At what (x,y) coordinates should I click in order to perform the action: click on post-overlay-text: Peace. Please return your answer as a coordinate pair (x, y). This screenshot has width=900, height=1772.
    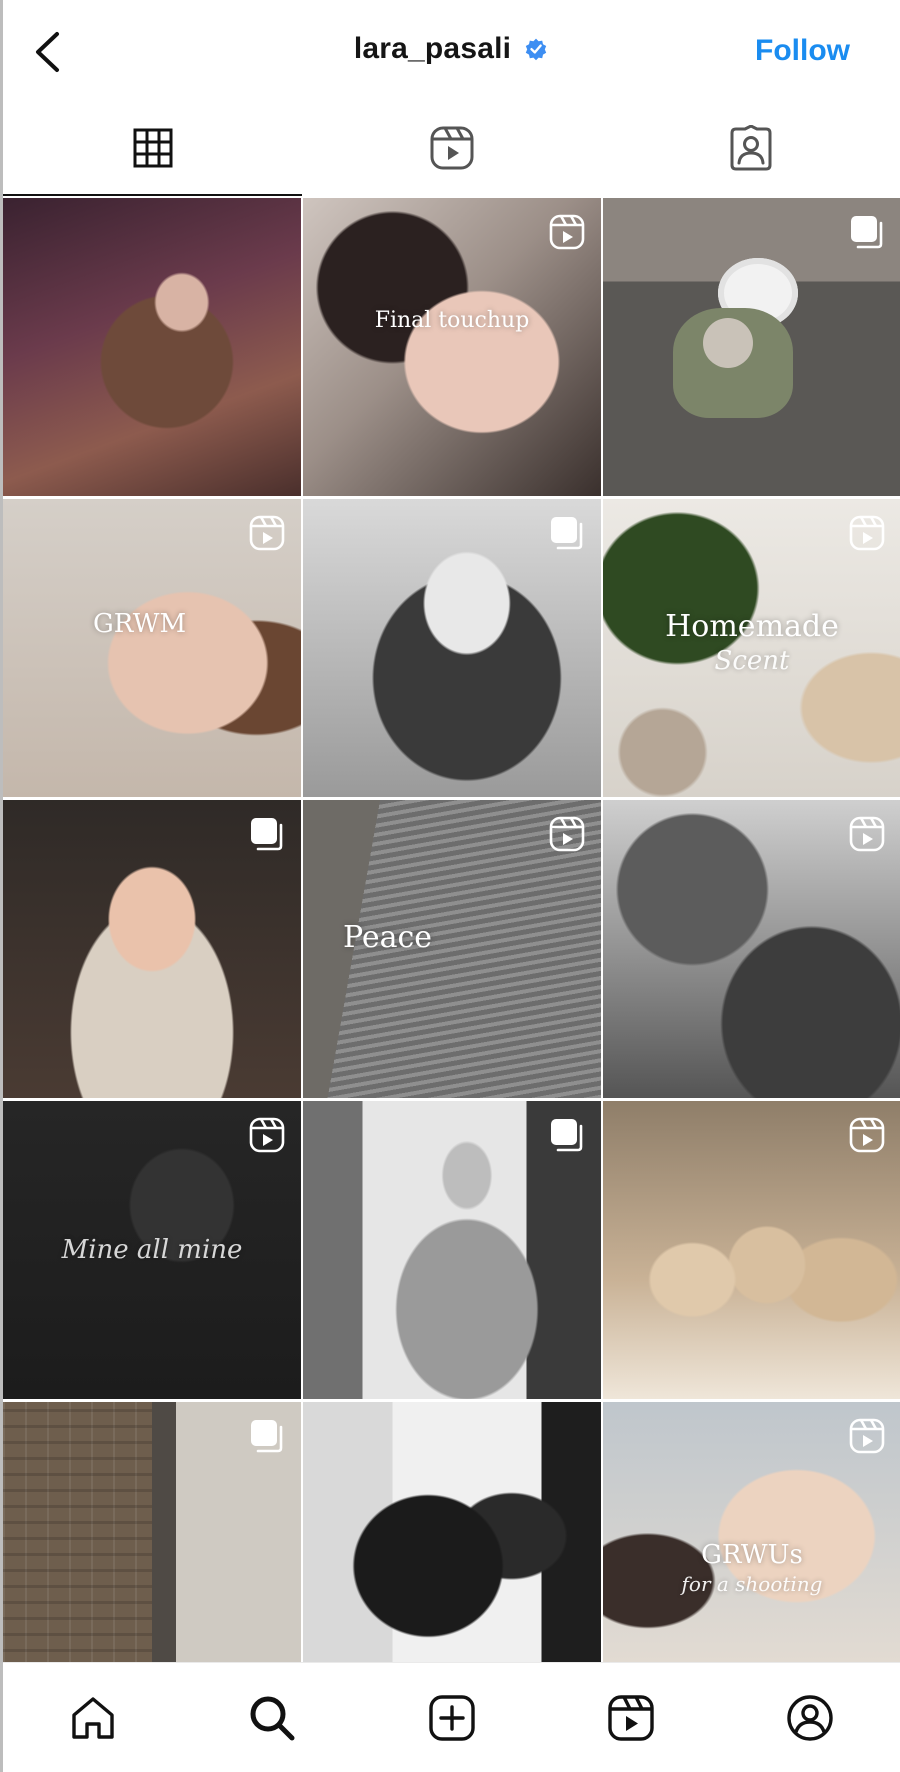
    Looking at the image, I should click on (387, 937).